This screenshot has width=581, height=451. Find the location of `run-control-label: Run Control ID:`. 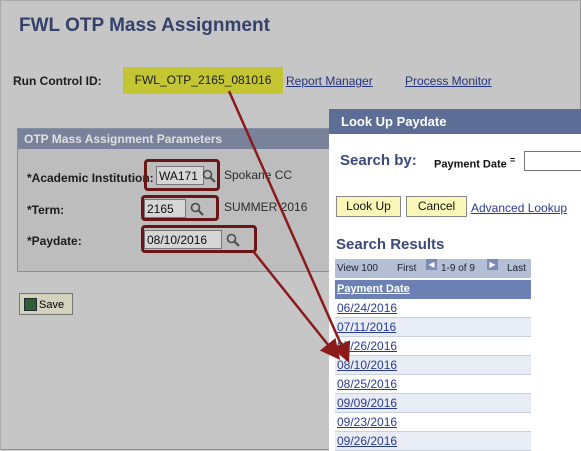

run-control-label: Run Control ID: is located at coordinates (57, 81).